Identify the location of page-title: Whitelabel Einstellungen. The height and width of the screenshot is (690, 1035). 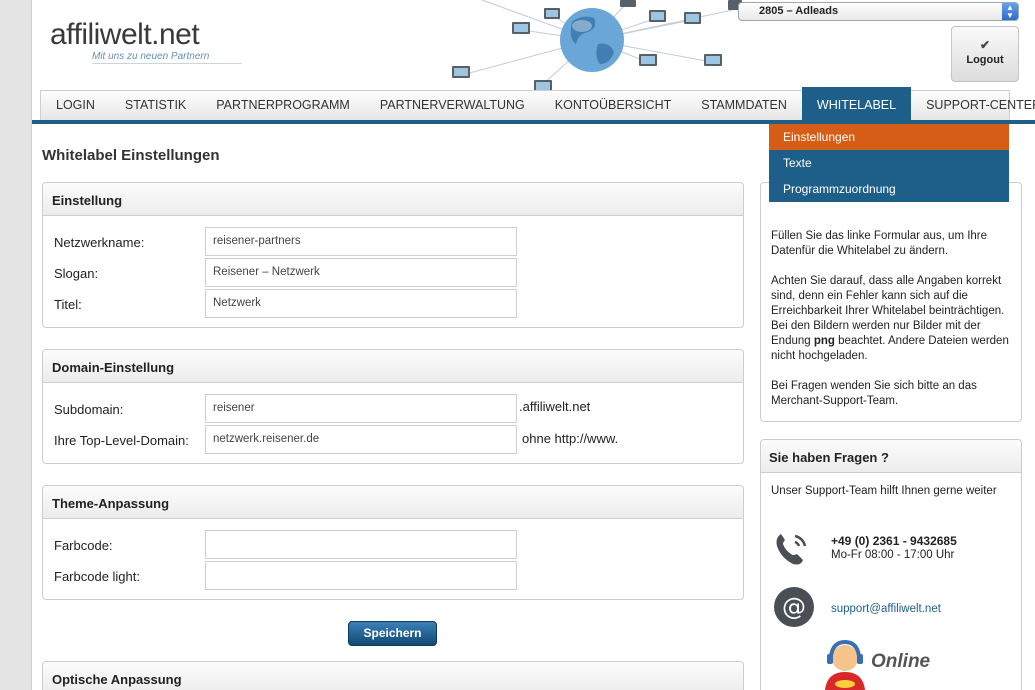
(131, 155).